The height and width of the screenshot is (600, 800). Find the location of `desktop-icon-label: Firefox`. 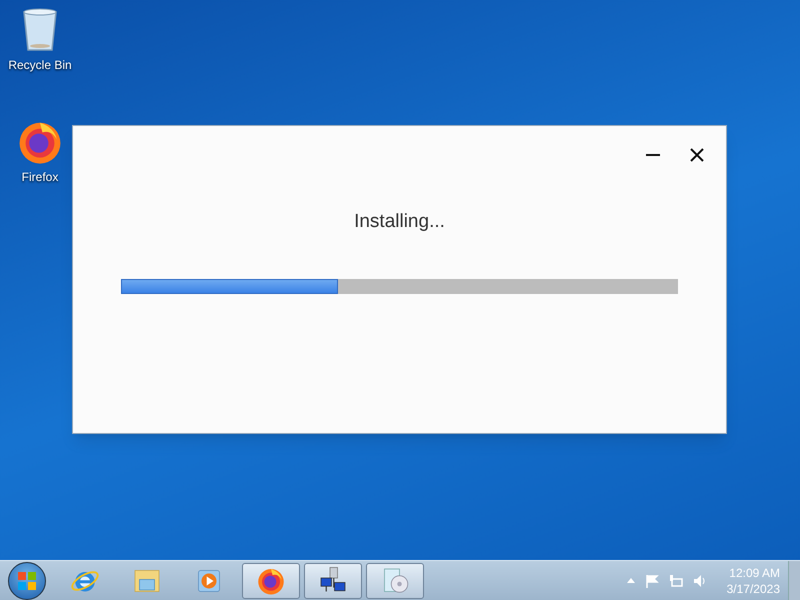

desktop-icon-label: Firefox is located at coordinates (40, 177).